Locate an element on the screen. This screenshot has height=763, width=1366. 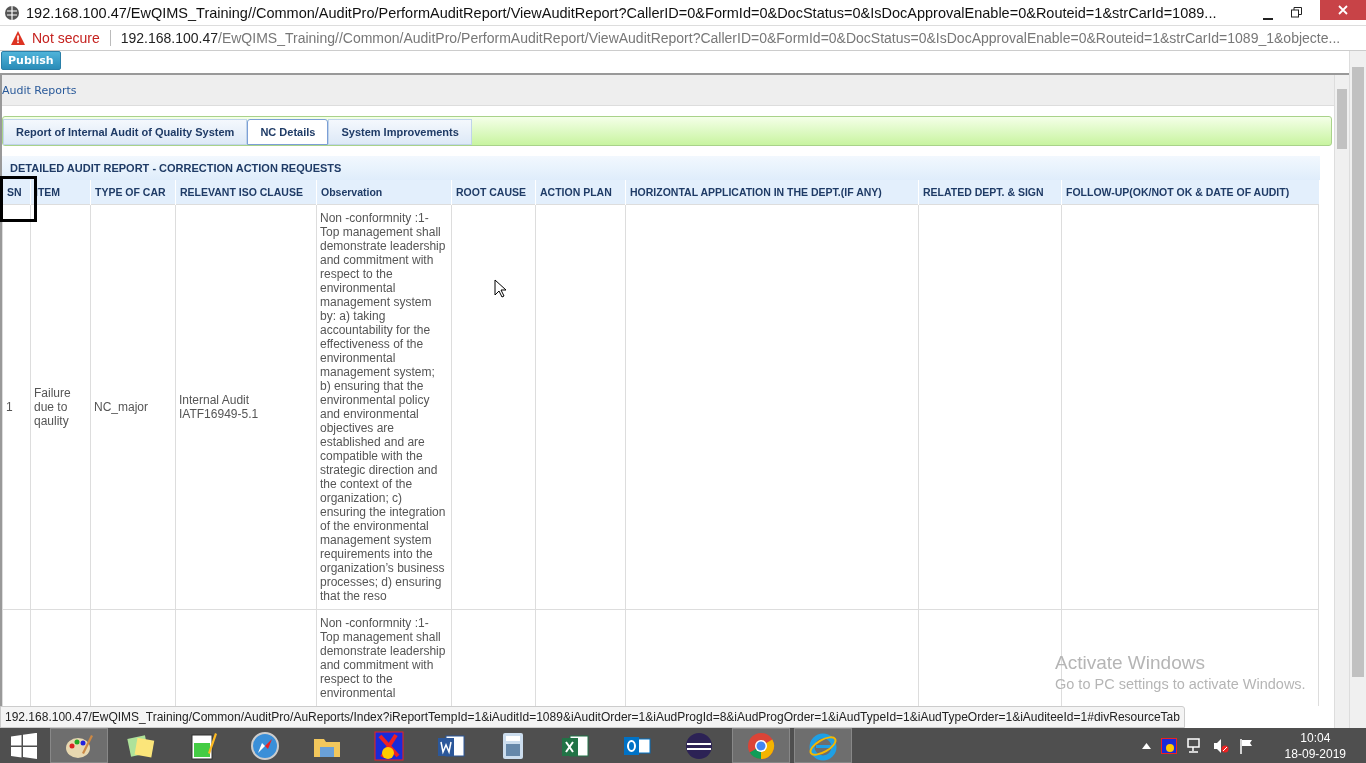
highlight-frame is located at coordinates (18, 199).